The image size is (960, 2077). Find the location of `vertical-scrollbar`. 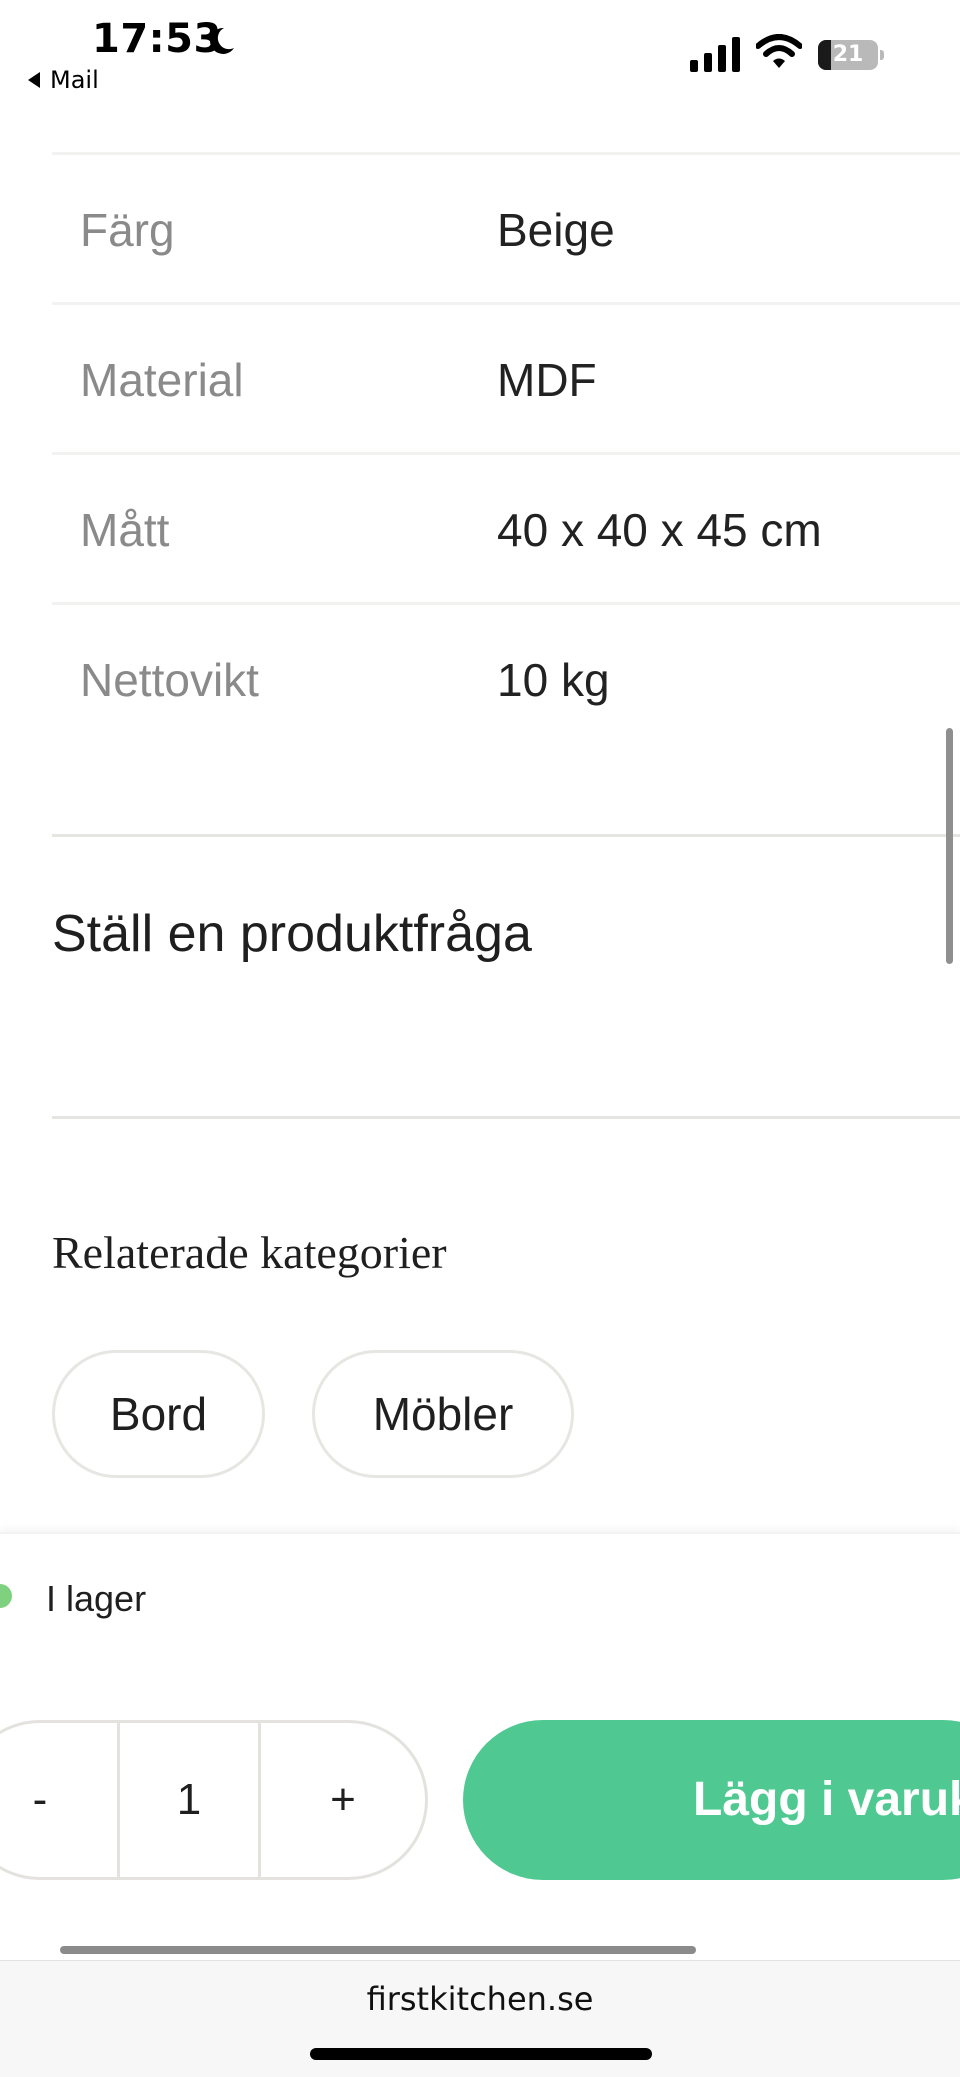

vertical-scrollbar is located at coordinates (949, 846).